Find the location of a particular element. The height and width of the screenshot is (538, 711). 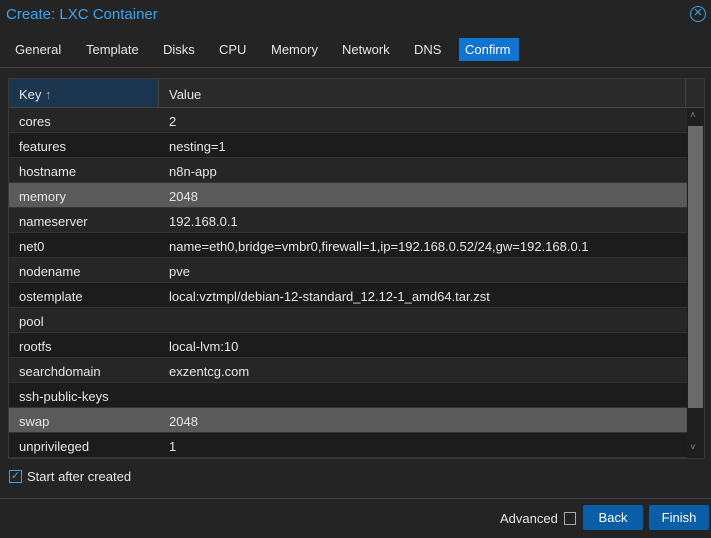

scrollbar-thumb is located at coordinates (695, 267).